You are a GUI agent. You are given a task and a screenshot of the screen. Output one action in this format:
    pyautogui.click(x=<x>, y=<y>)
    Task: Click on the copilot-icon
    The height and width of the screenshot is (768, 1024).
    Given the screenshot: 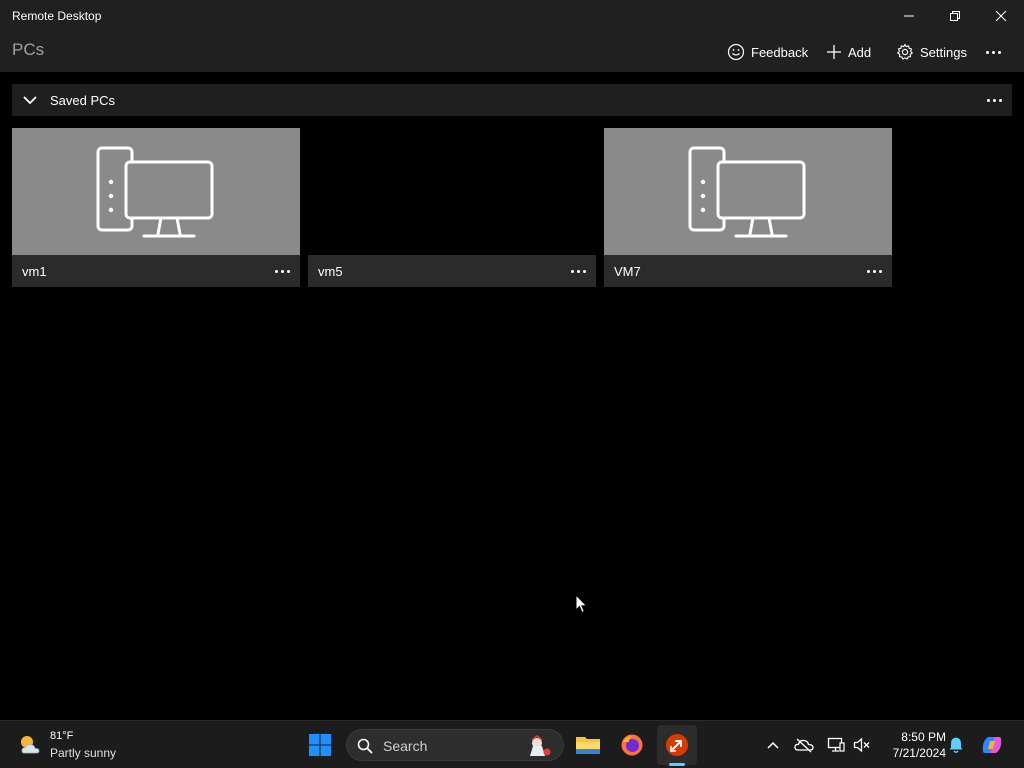 What is the action you would take?
    pyautogui.click(x=992, y=745)
    